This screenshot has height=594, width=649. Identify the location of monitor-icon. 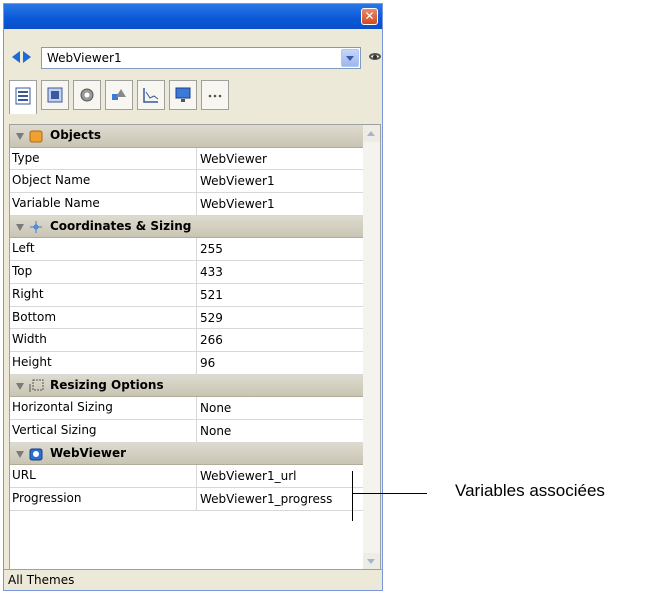
(183, 94).